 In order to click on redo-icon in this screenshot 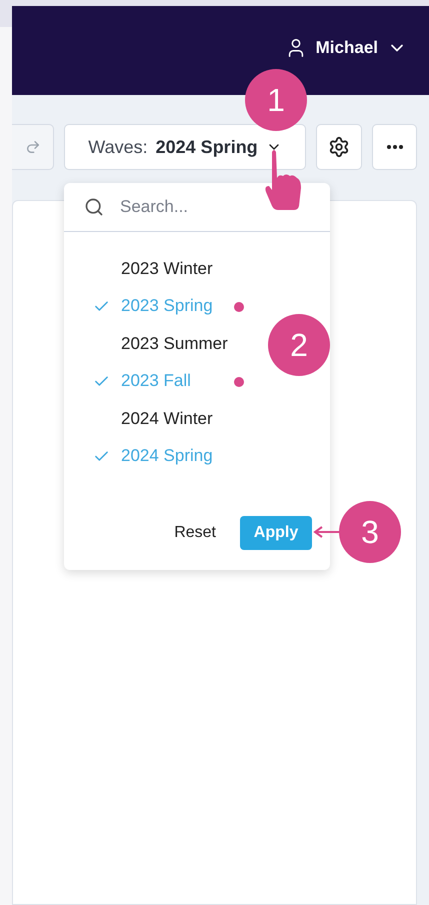, I will do `click(33, 147)`.